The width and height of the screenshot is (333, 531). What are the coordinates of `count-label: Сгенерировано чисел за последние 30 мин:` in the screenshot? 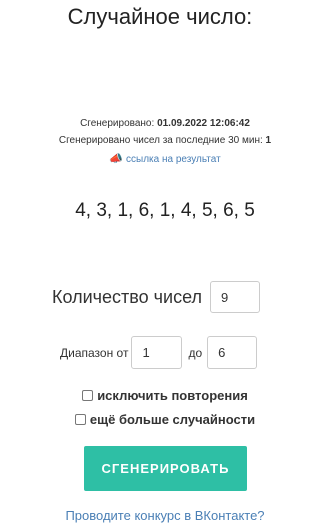 It's located at (160, 140).